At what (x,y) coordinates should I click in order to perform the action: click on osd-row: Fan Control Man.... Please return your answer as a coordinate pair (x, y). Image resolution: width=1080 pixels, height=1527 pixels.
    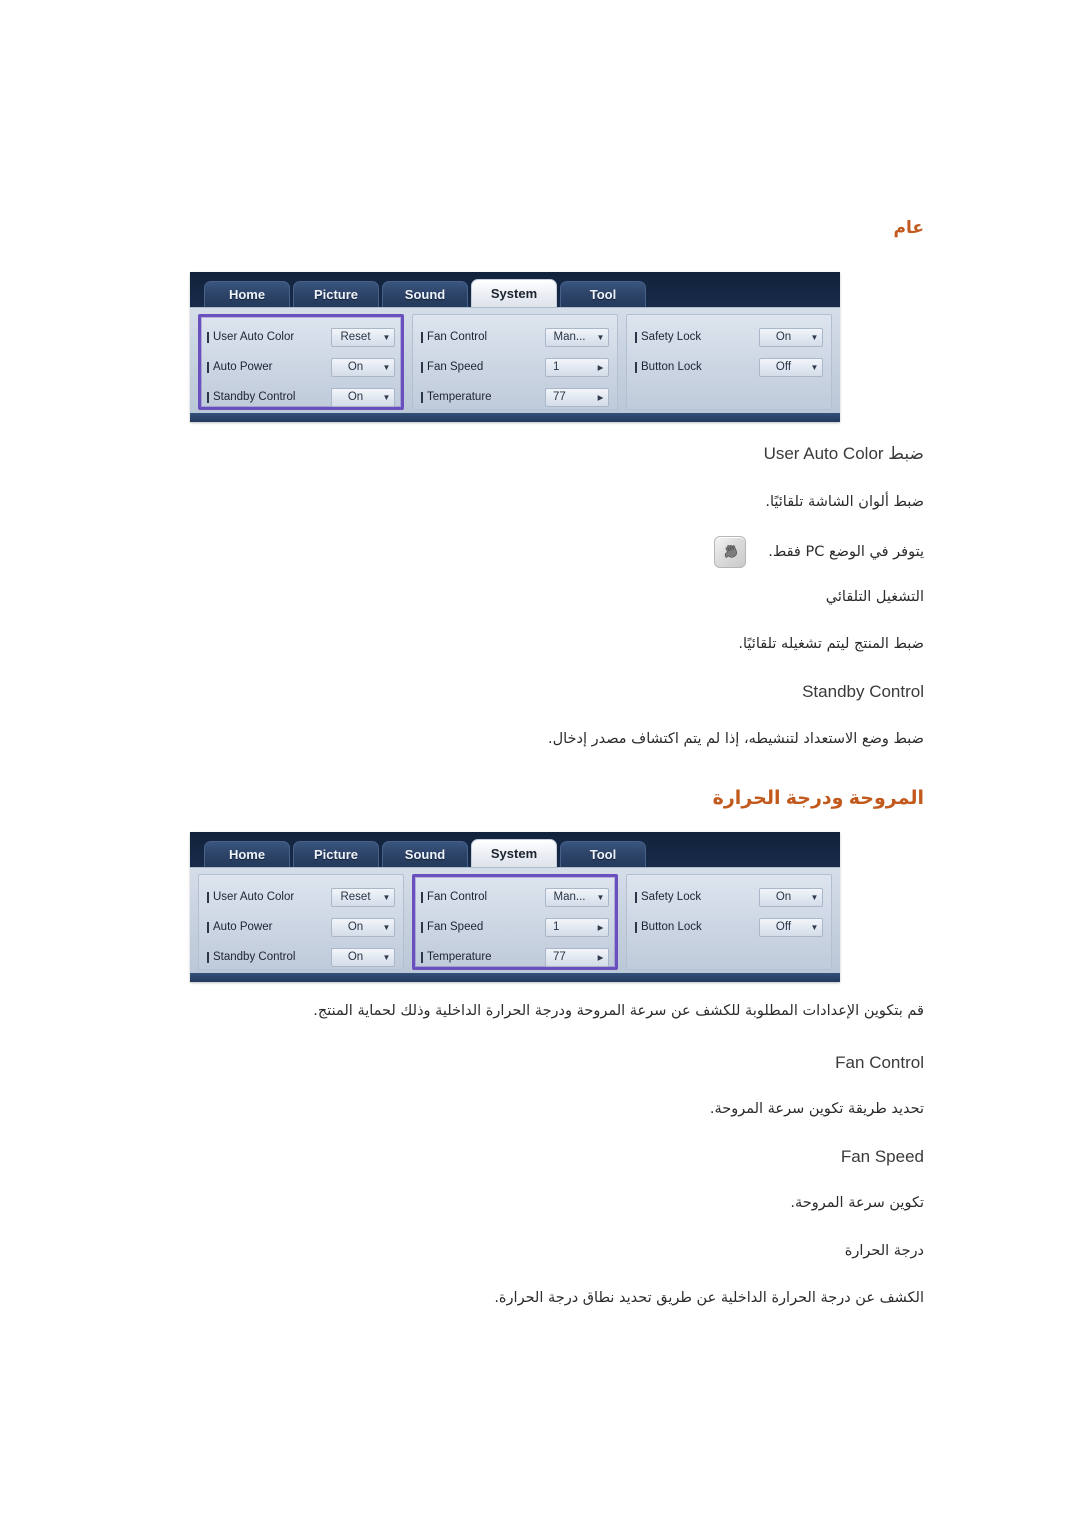
    Looking at the image, I should click on (515, 897).